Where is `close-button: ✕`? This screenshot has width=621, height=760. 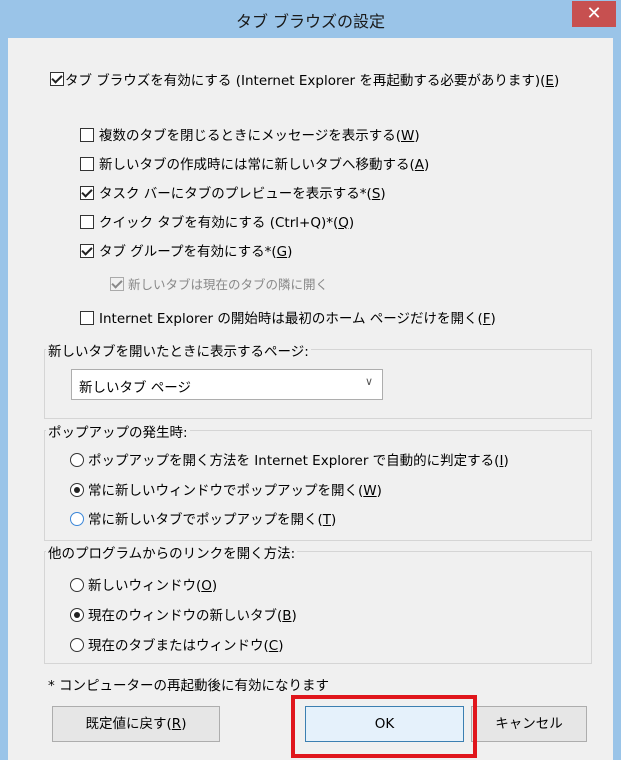 close-button: ✕ is located at coordinates (594, 14).